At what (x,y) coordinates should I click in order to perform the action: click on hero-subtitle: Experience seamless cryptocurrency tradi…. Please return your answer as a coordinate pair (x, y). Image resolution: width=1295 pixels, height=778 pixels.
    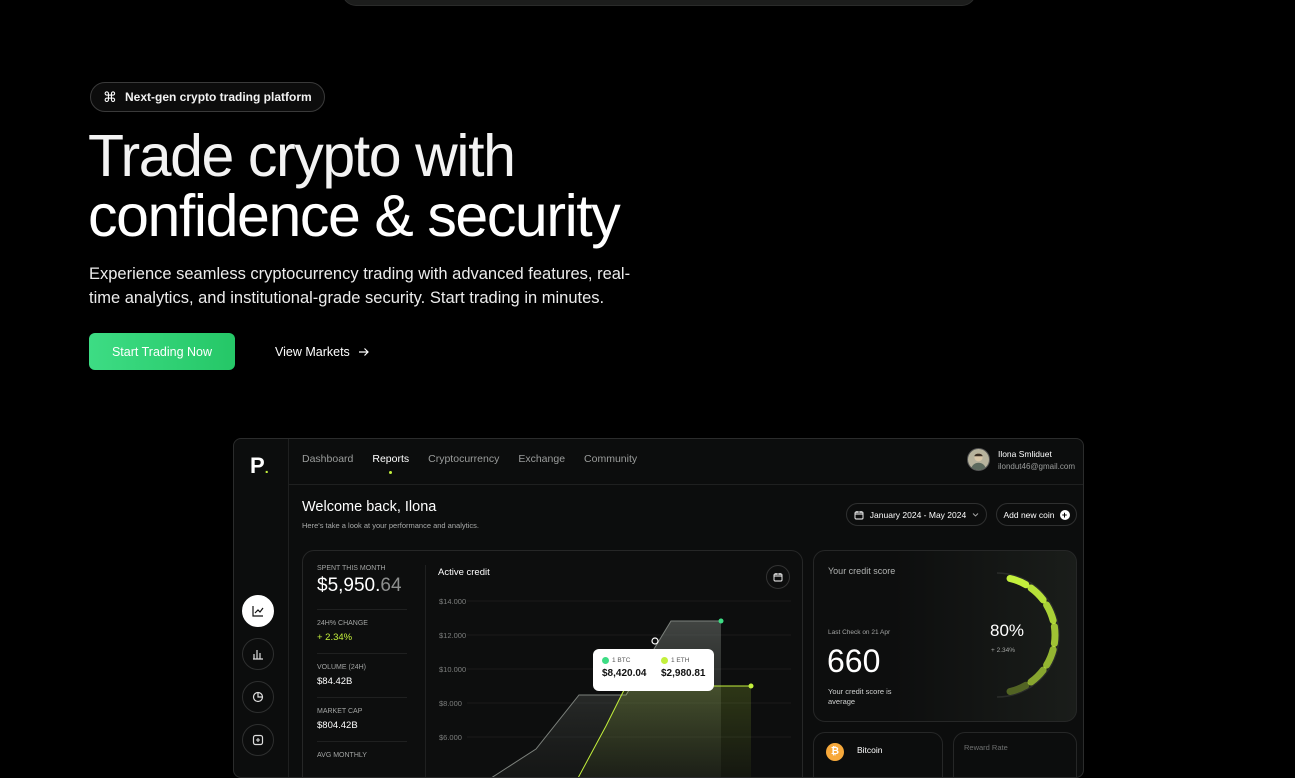
    Looking at the image, I should click on (360, 286).